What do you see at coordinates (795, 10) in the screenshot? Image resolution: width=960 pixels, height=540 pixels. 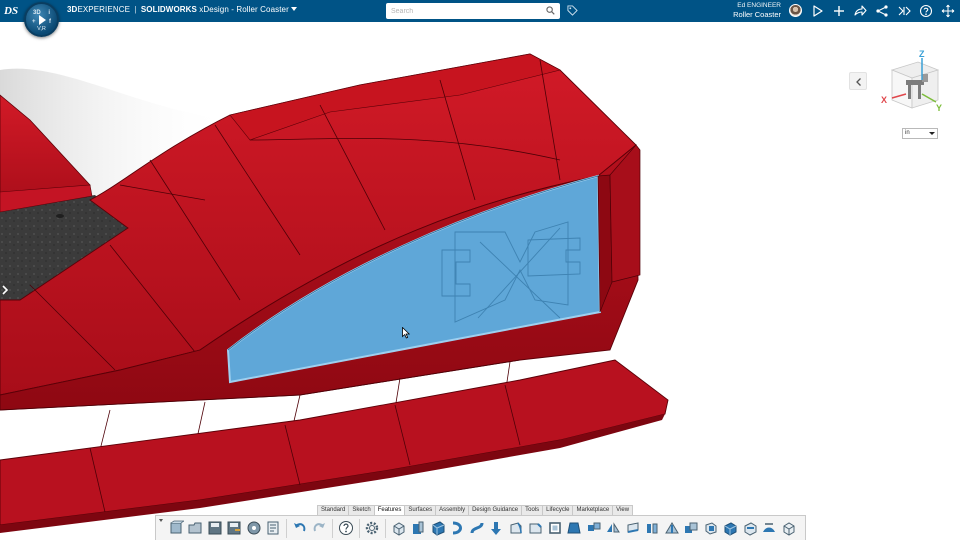 I see `avatar` at bounding box center [795, 10].